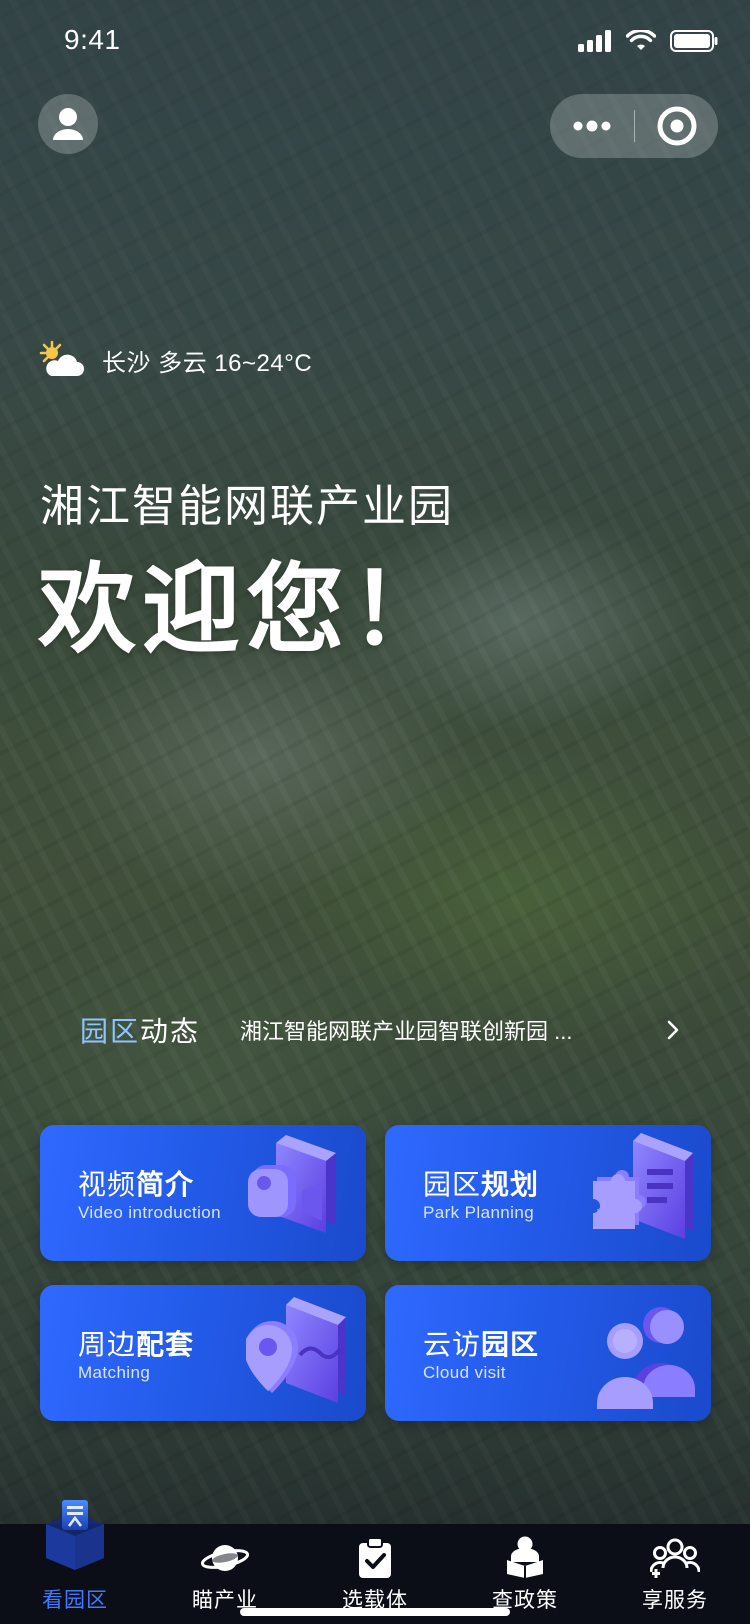  I want to click on news-label-rest: 动态, so click(170, 1031).